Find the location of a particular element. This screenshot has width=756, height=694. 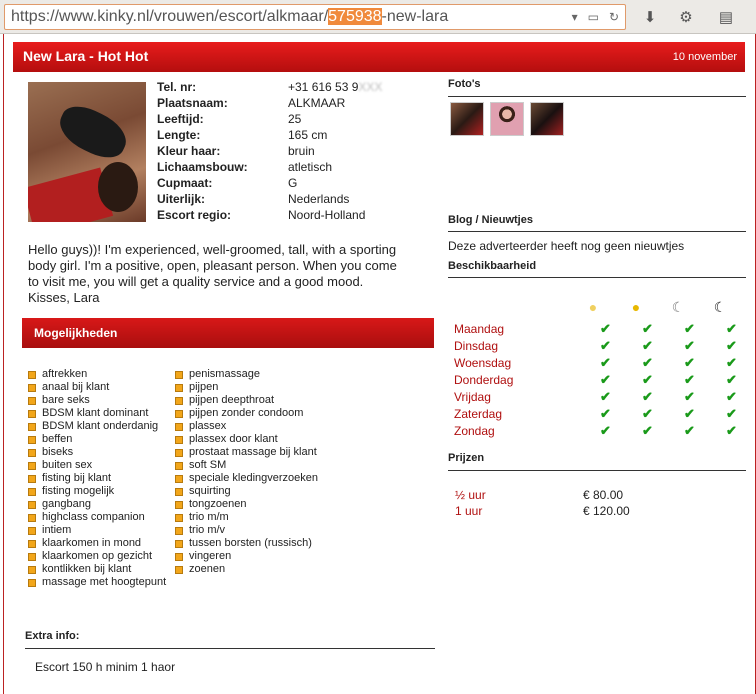

detail-value: atletisch is located at coordinates (310, 167).